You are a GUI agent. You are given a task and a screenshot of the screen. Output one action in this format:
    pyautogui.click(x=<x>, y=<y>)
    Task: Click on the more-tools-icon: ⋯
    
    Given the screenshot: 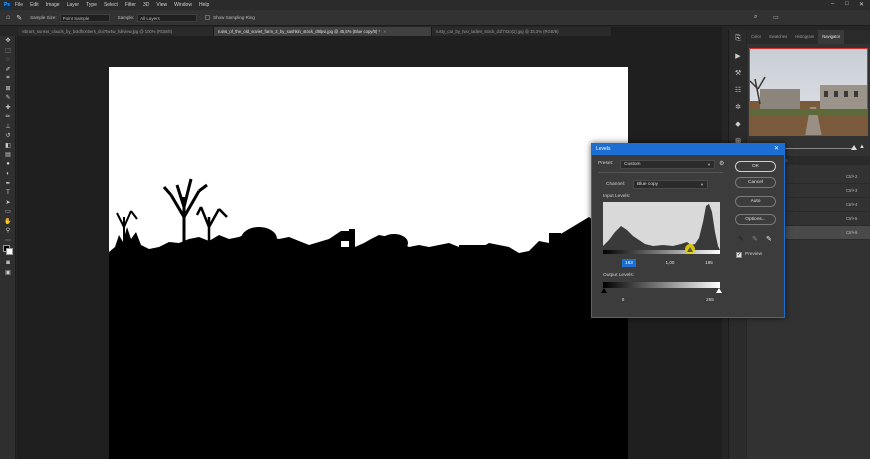 What is the action you would take?
    pyautogui.click(x=8, y=241)
    